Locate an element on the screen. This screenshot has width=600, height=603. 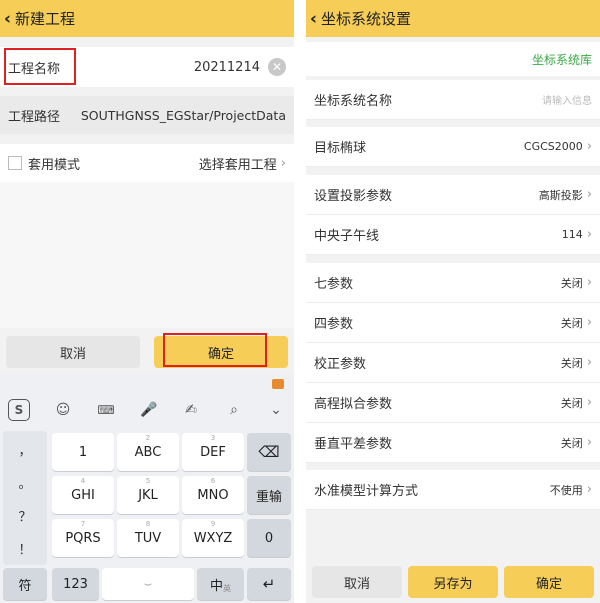
height-fit-param-row: 高程拟合参数 关闭 › is located at coordinates (453, 403).